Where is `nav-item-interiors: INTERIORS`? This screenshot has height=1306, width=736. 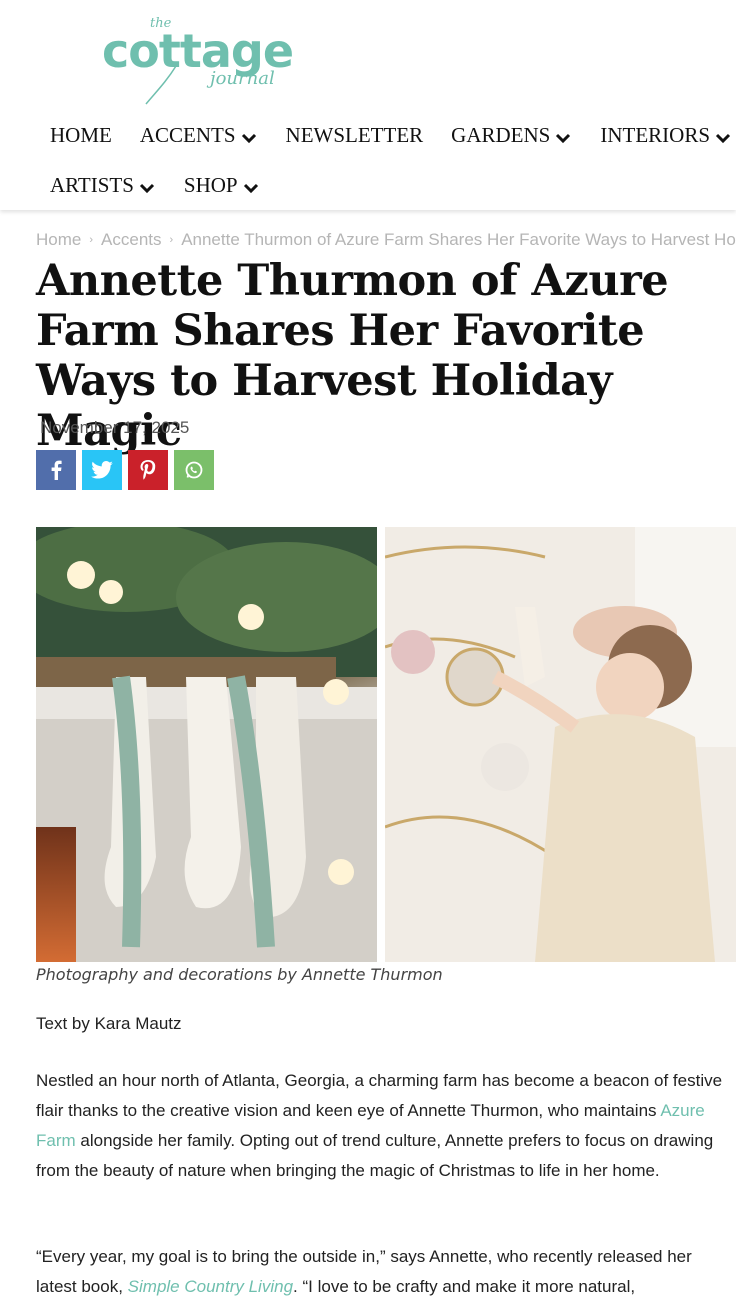
nav-item-interiors: INTERIORS is located at coordinates (666, 135).